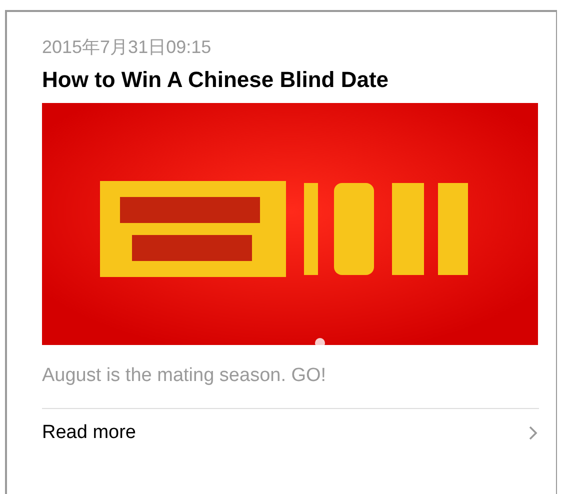 Image resolution: width=561 pixels, height=494 pixels. What do you see at coordinates (185, 376) in the screenshot?
I see `article-summary: August is the mating season. GO!` at bounding box center [185, 376].